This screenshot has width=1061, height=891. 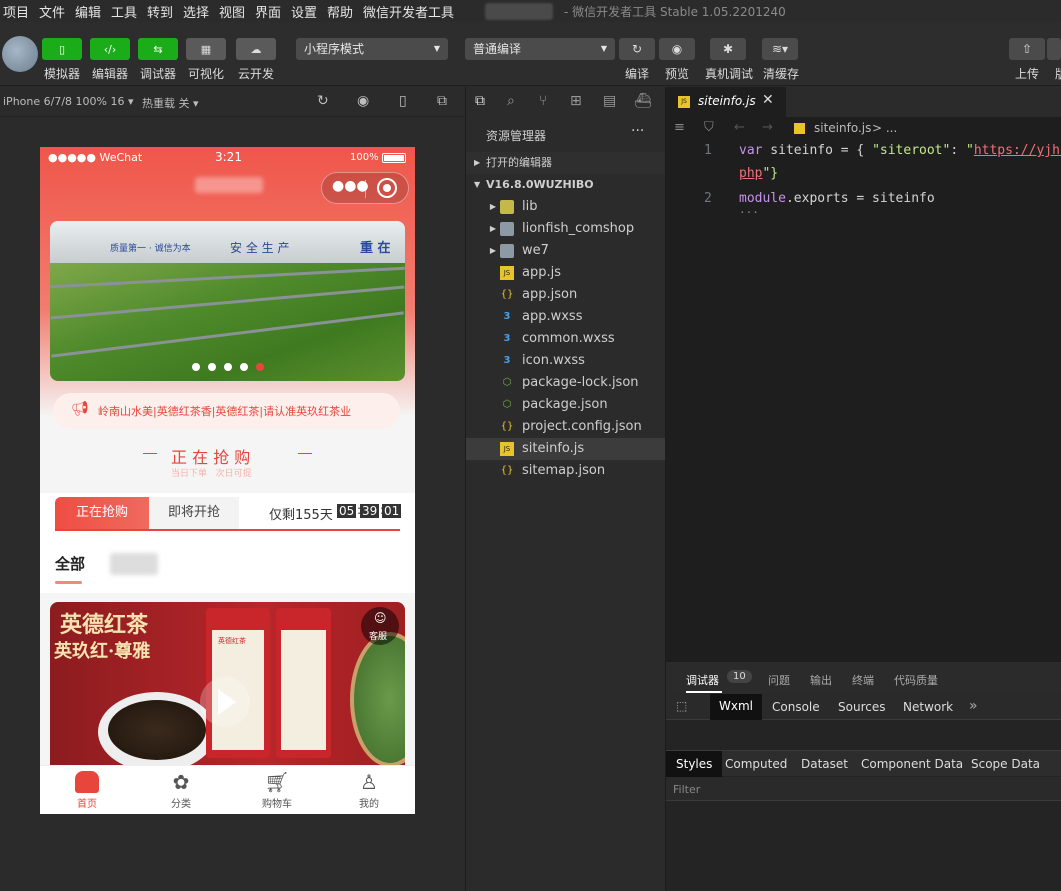 I want to click on filter-input: Filter, so click(x=686, y=789).